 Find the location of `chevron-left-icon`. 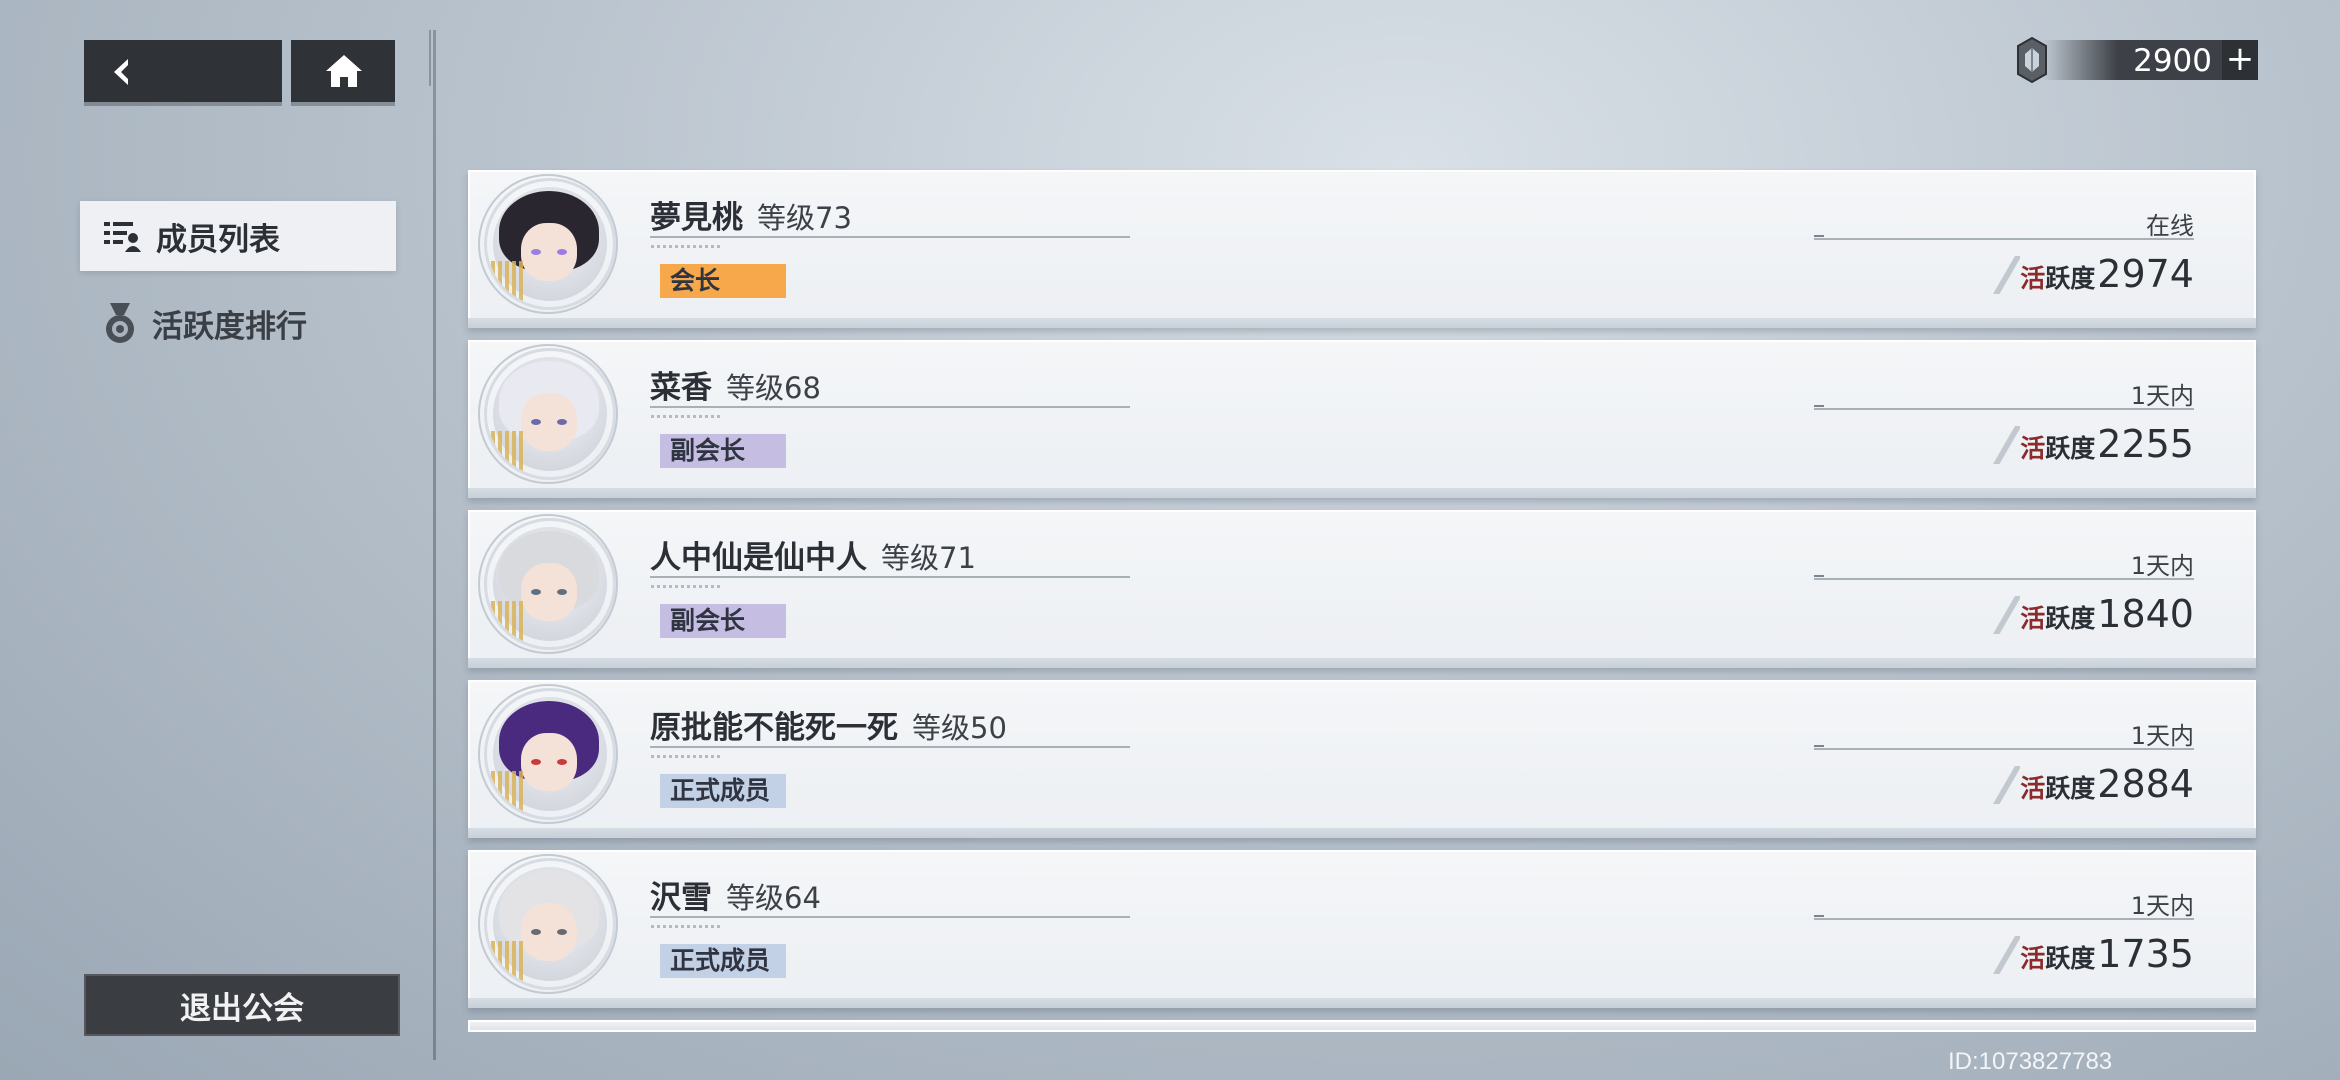

chevron-left-icon is located at coordinates (121, 72).